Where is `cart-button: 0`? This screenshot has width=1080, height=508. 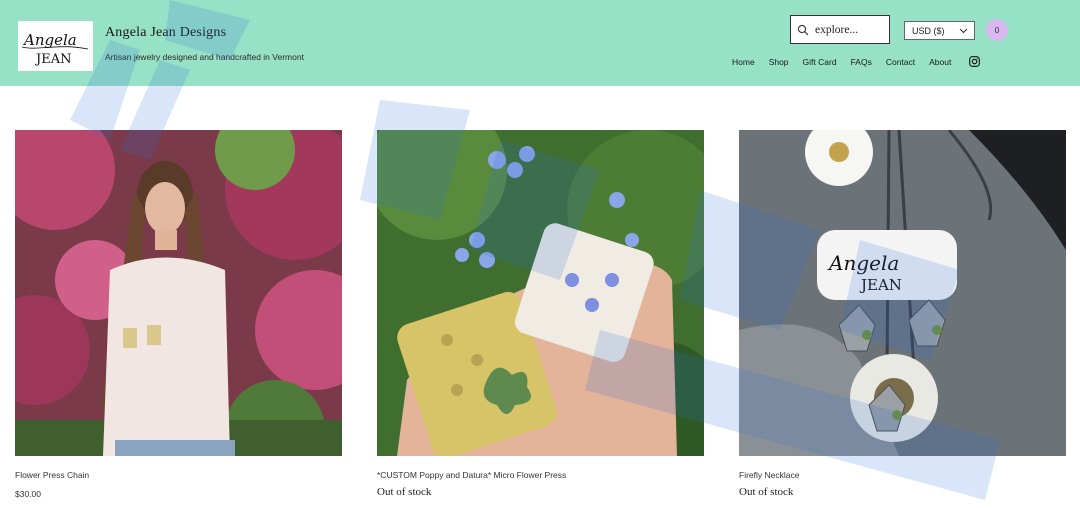
cart-button: 0 is located at coordinates (997, 30).